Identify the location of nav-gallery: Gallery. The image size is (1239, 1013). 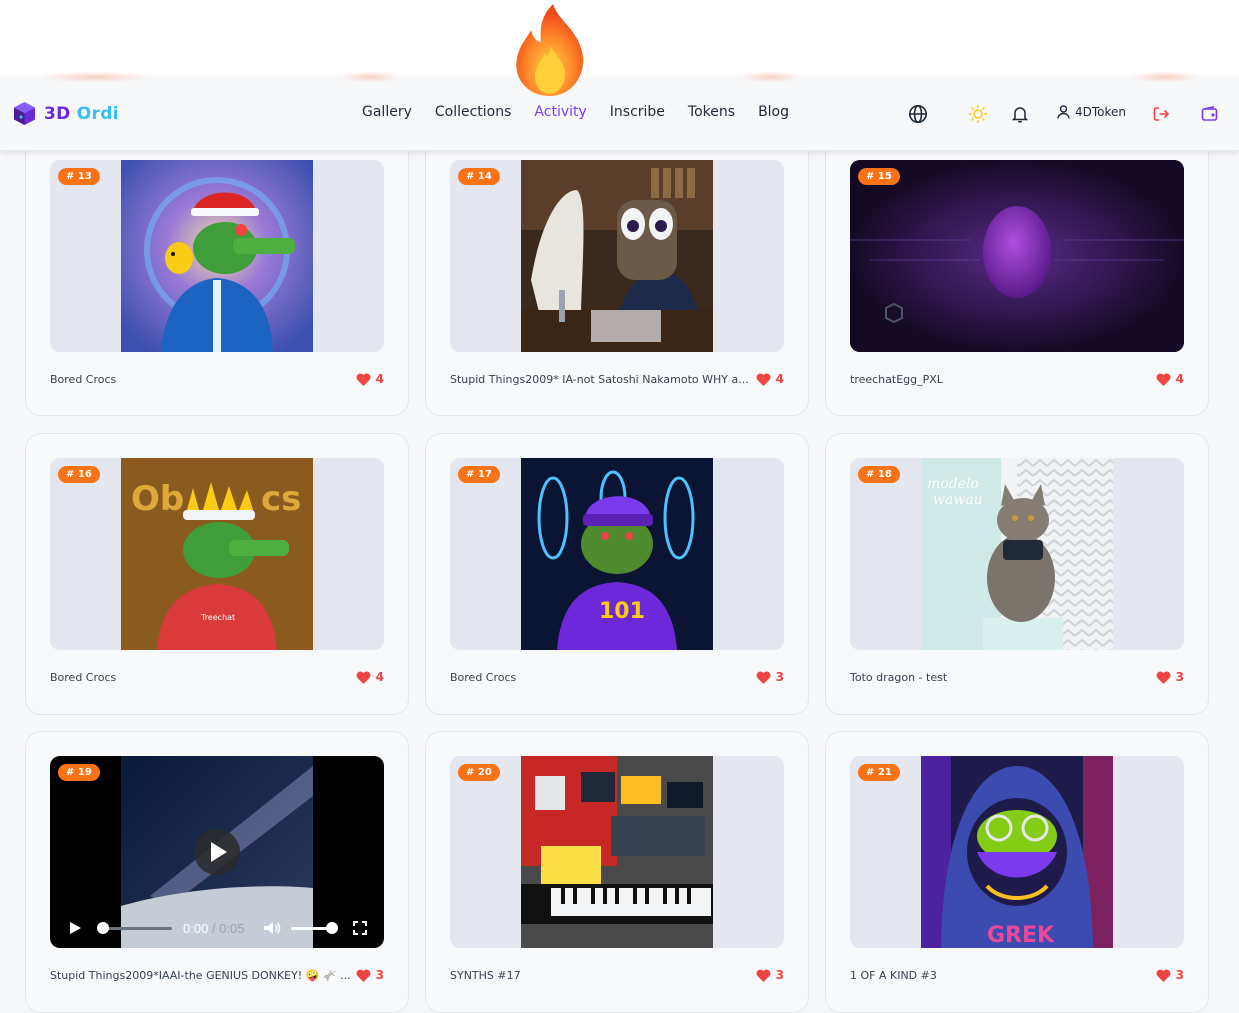
(387, 112).